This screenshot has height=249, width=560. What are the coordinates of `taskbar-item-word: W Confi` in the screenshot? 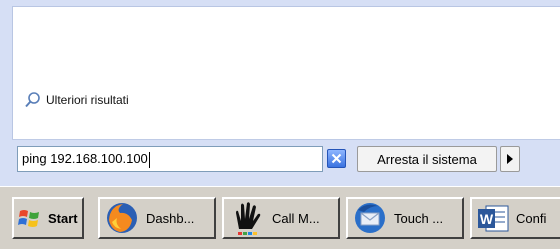 It's located at (515, 218).